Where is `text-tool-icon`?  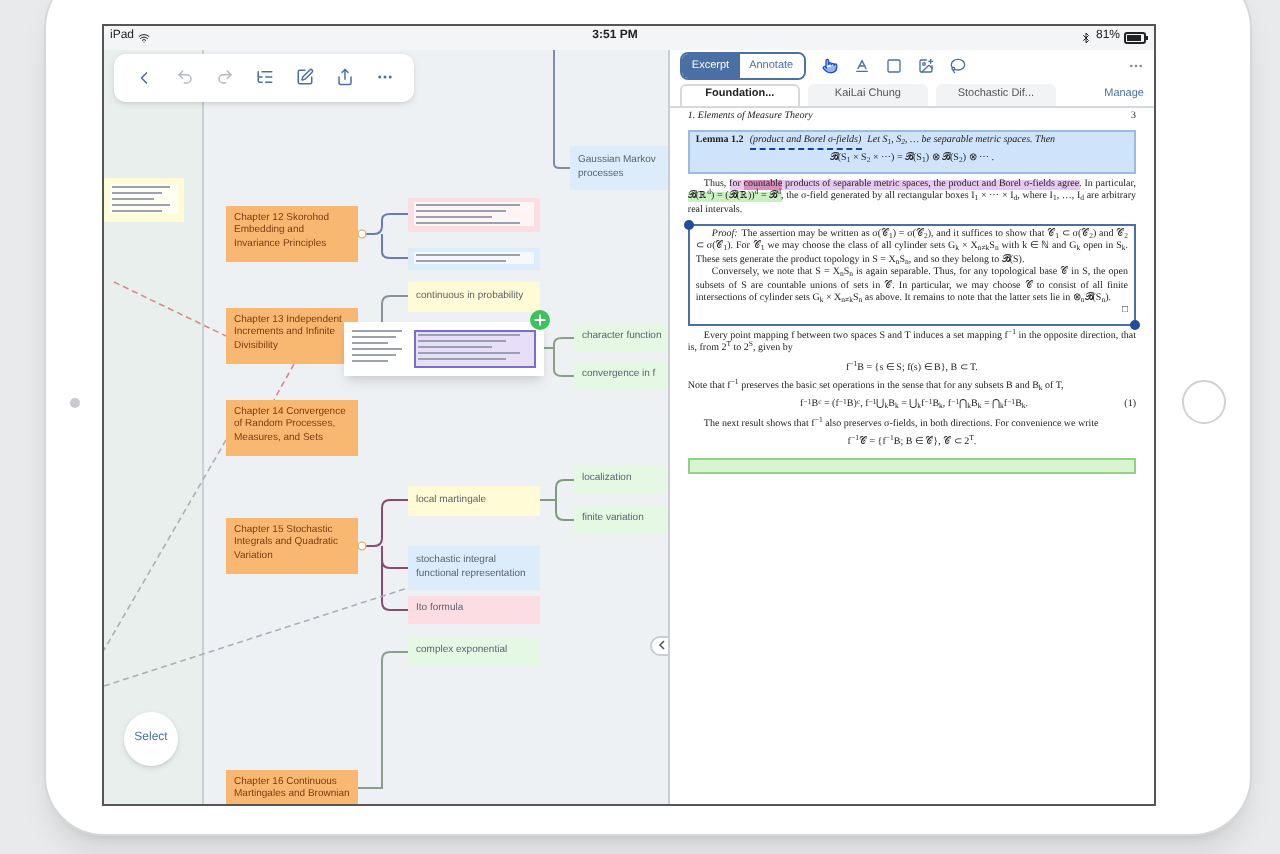 text-tool-icon is located at coordinates (861, 66).